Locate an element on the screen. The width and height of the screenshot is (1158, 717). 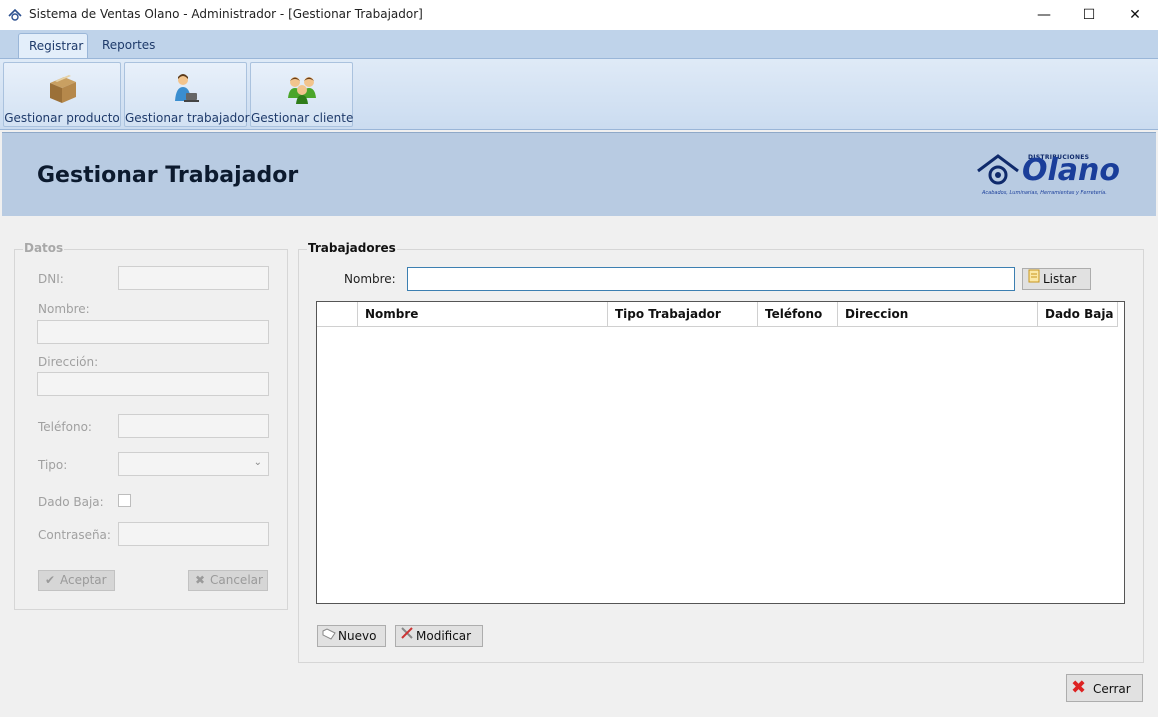
column-header-dado-baja: Dado Baja is located at coordinates (1078, 314).